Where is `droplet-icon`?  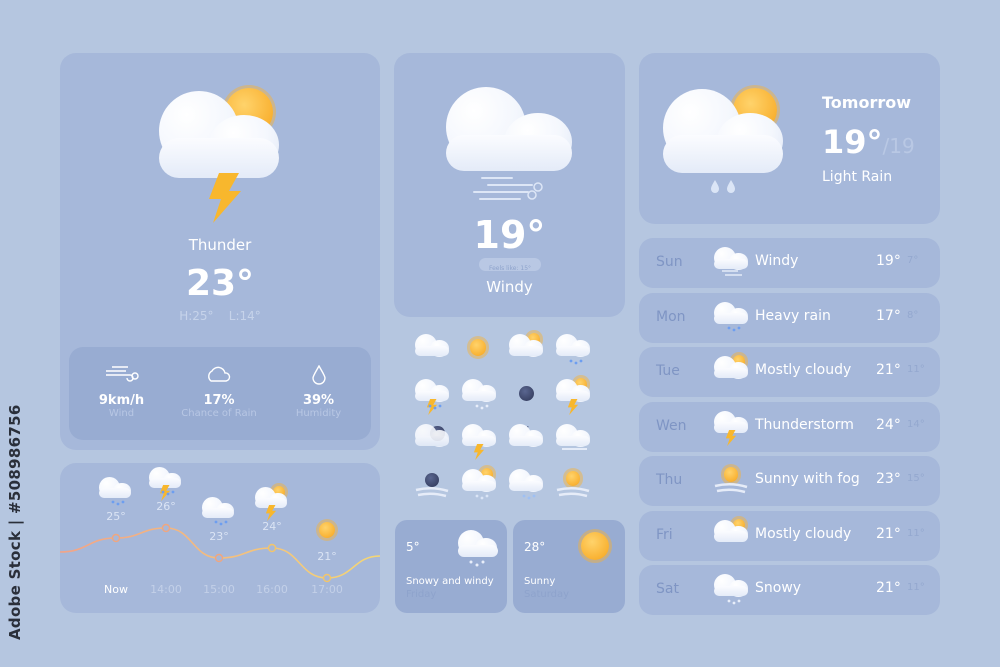
droplet-icon is located at coordinates (318, 374).